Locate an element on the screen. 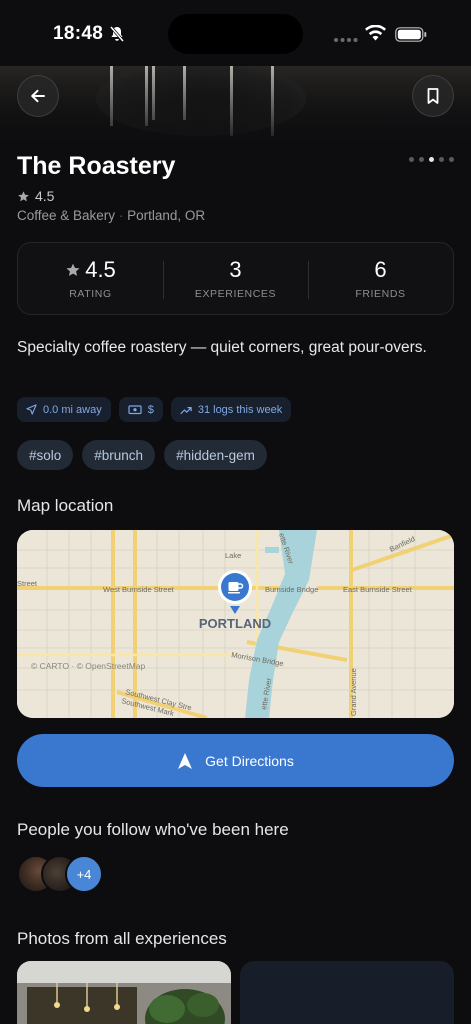  activity-chip: 31 logs this week is located at coordinates (231, 409).